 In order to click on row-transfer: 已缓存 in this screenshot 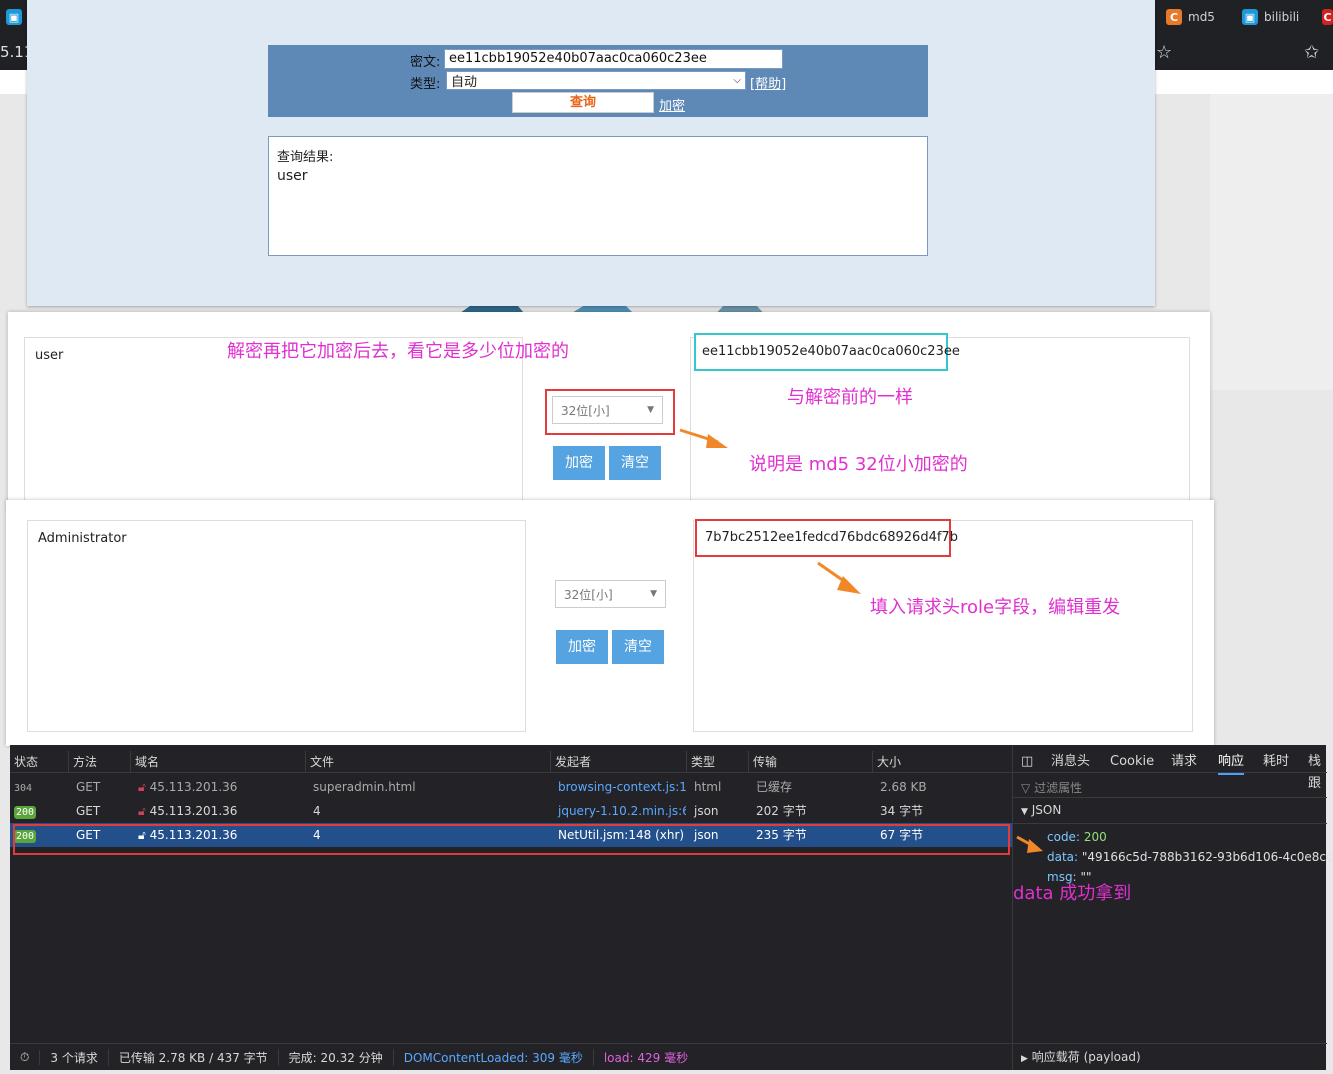, I will do `click(774, 787)`.